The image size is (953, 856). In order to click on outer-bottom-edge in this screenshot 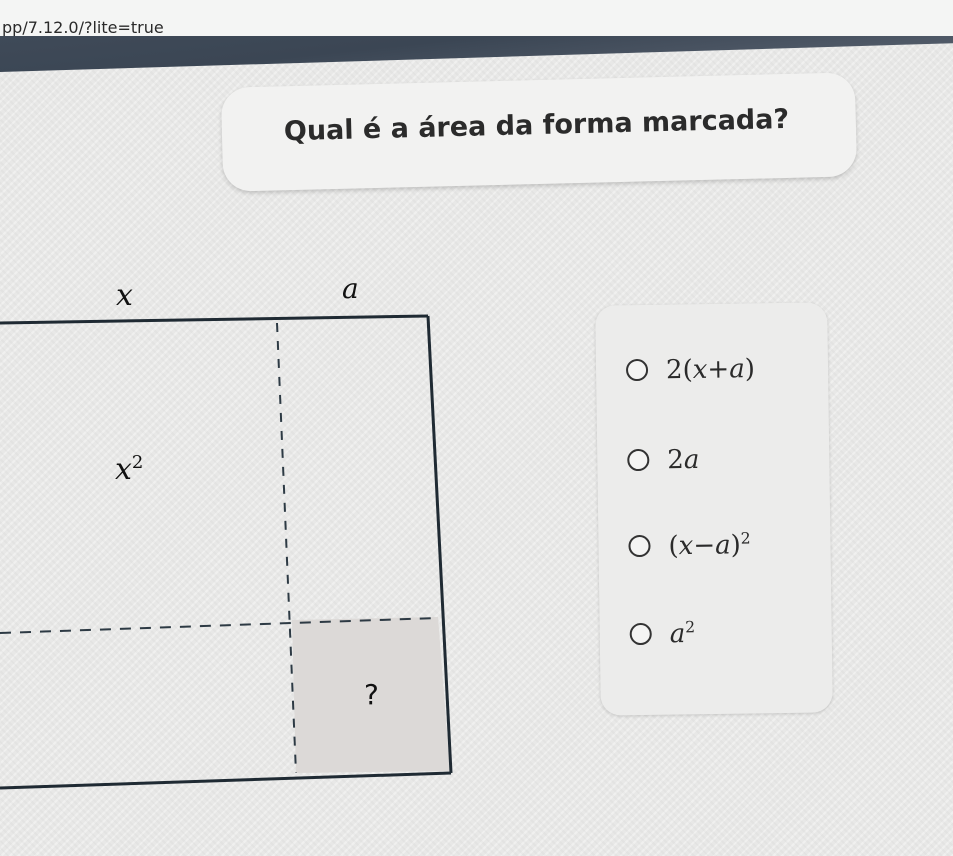, I will do `click(226, 780)`.